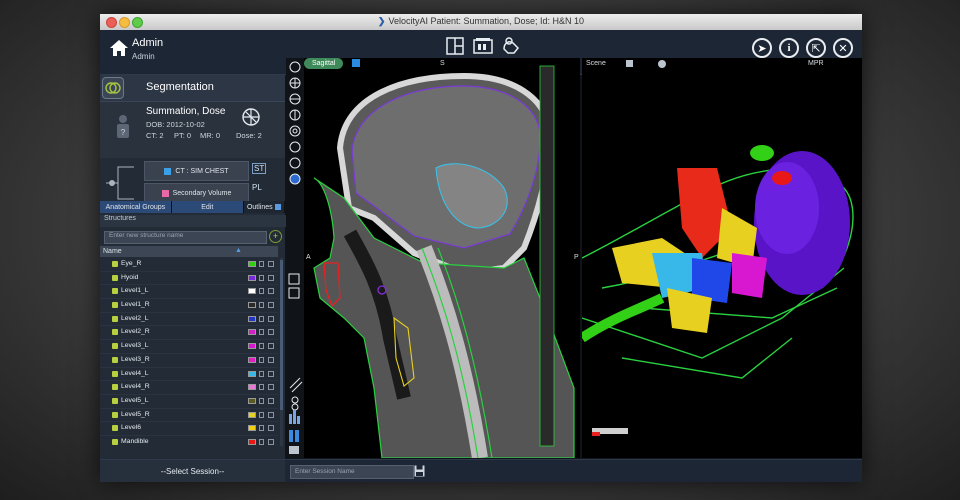 The width and height of the screenshot is (960, 500). I want to click on tab-edit: Edit, so click(207, 207).